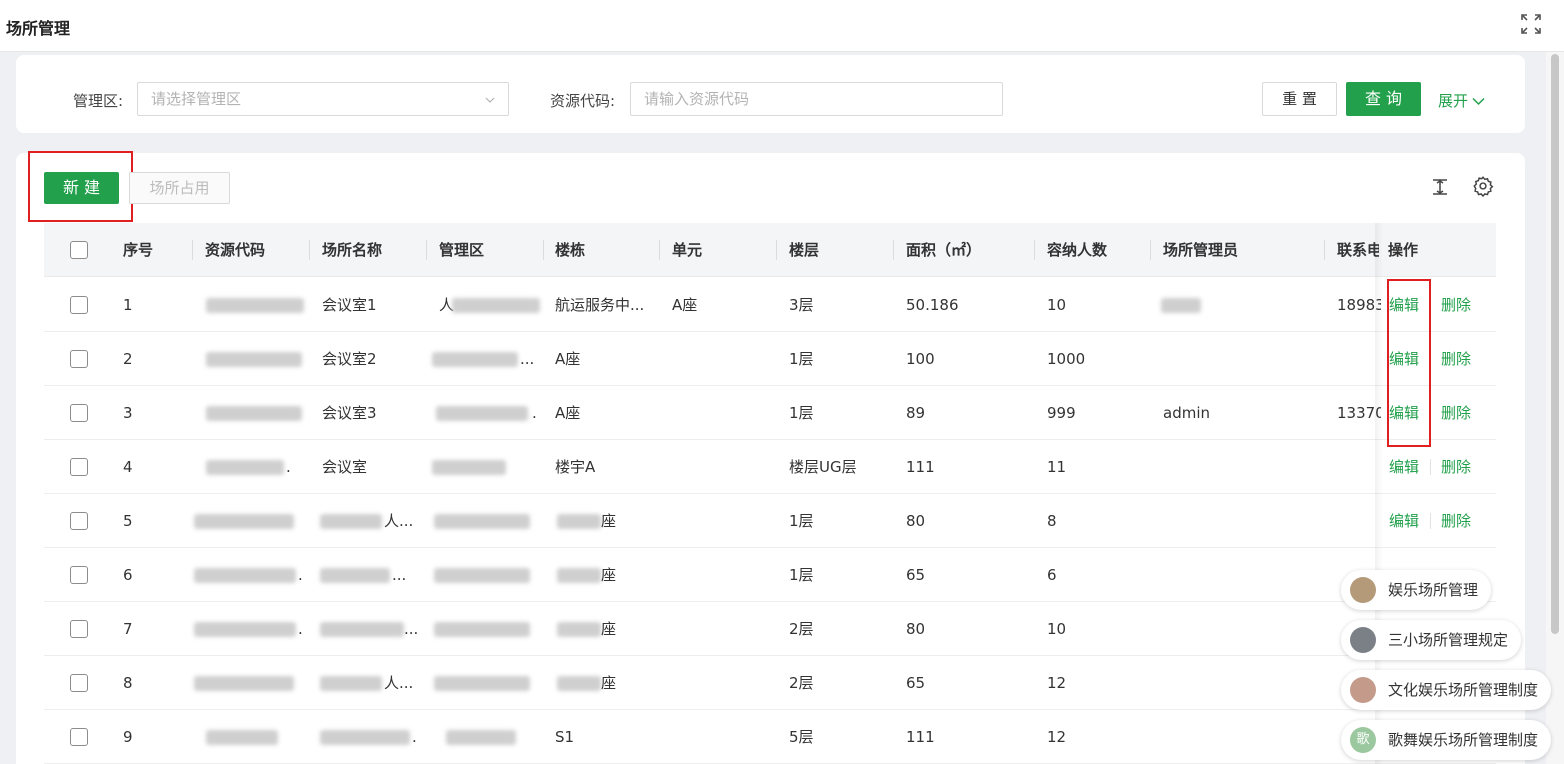 Image resolution: width=1564 pixels, height=764 pixels. I want to click on cell-building: A座, so click(568, 359).